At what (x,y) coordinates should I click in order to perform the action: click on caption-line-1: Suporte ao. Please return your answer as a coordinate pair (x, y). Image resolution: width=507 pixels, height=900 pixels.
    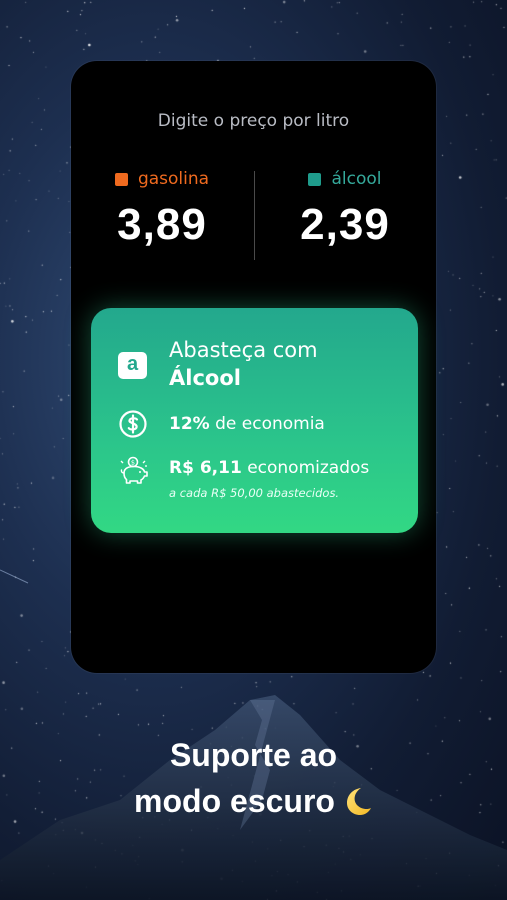
    Looking at the image, I should click on (253, 755).